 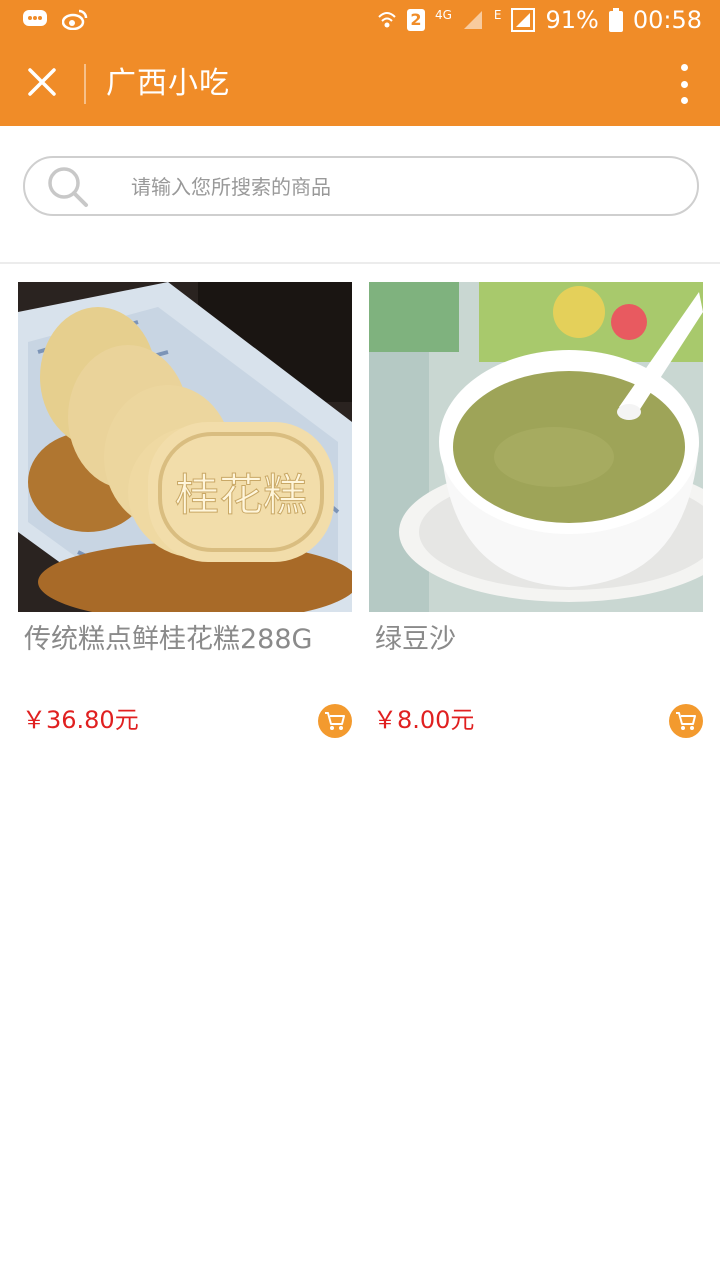 What do you see at coordinates (528, 640) in the screenshot?
I see `product-name: 绿豆沙` at bounding box center [528, 640].